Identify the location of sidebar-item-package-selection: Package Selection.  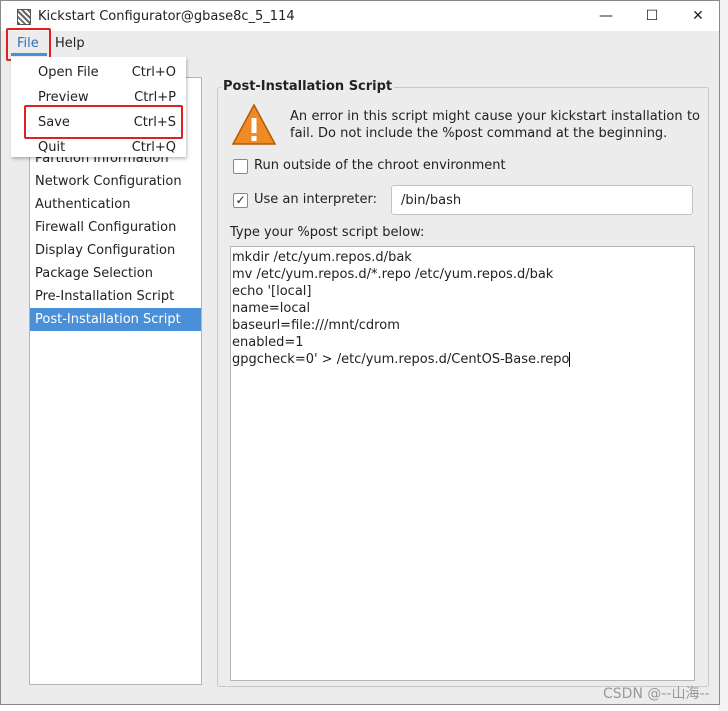
(115, 273).